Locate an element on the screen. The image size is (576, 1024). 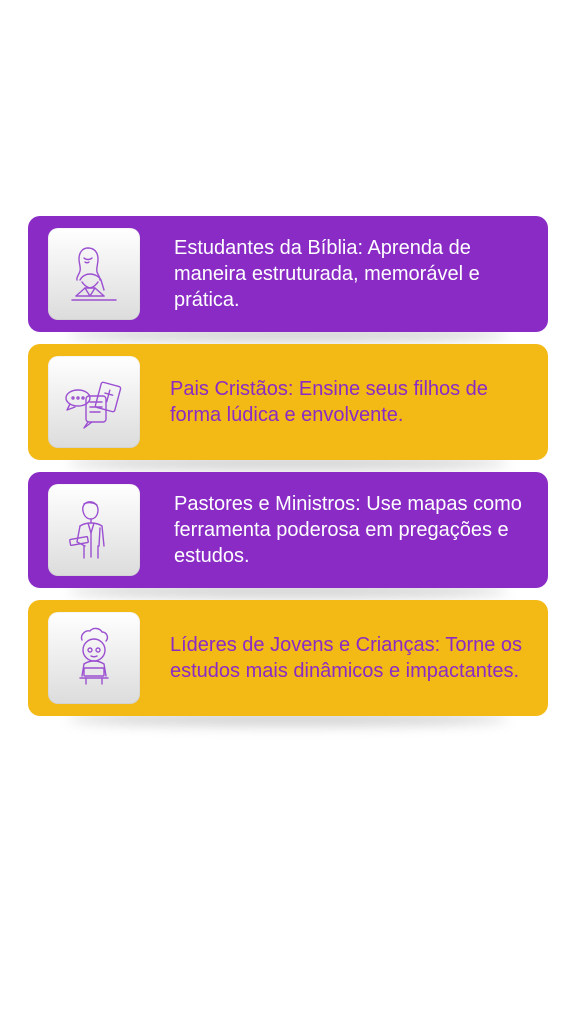
woman-reading-bible-icon is located at coordinates (94, 274).